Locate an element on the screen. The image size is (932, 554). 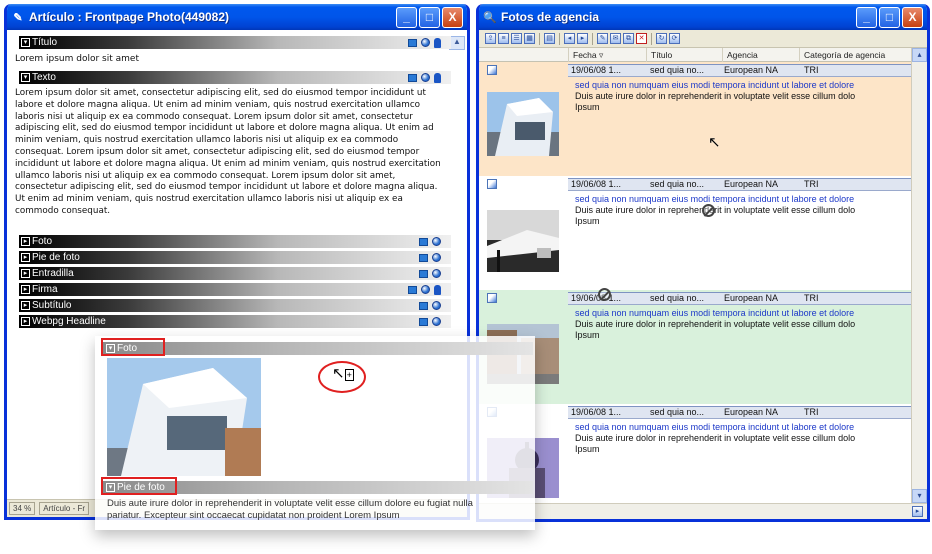
mail-icon: ✉ is located at coordinates (615, 38).